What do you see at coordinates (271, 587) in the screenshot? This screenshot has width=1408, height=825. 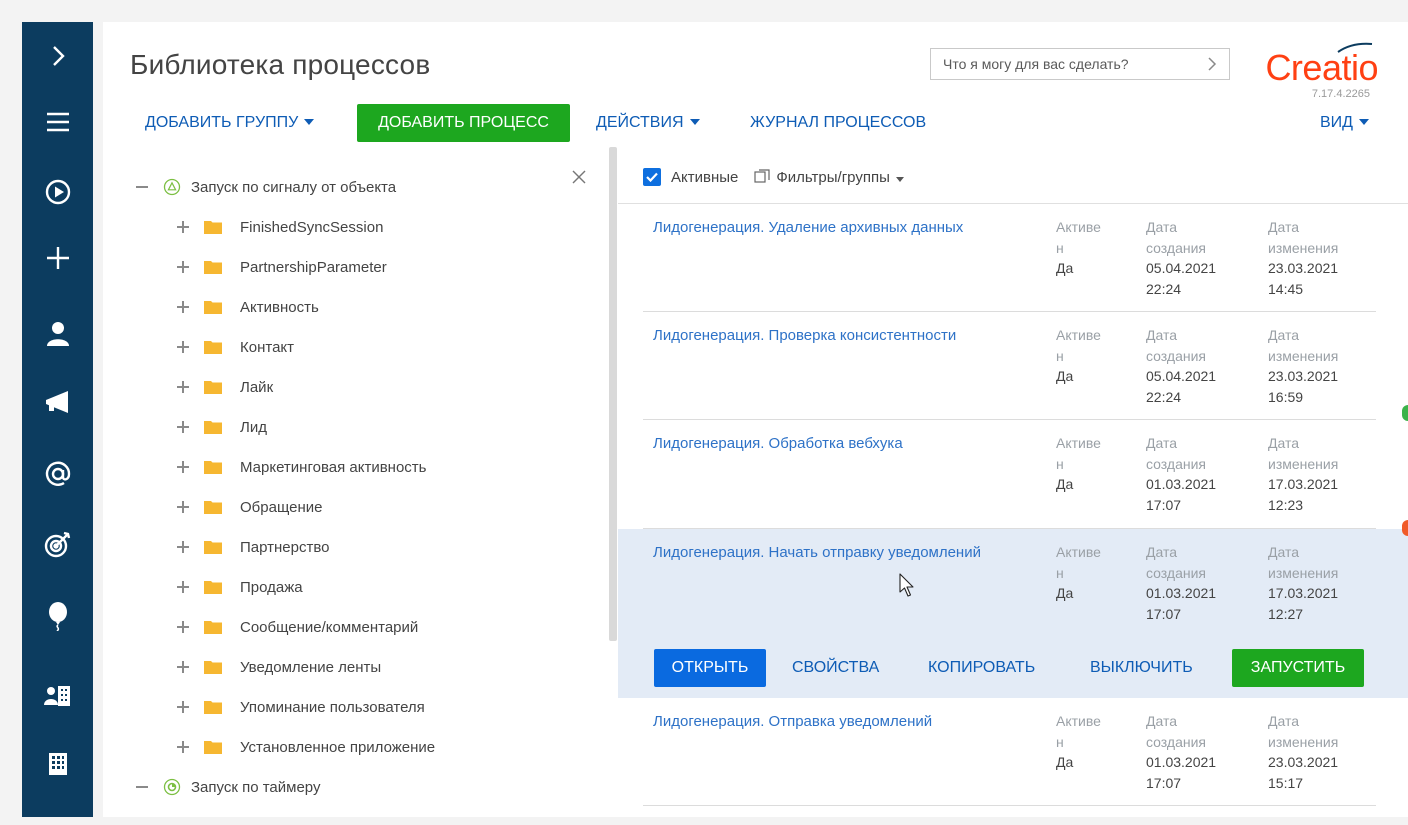 I see `tree-node-label: Продажа` at bounding box center [271, 587].